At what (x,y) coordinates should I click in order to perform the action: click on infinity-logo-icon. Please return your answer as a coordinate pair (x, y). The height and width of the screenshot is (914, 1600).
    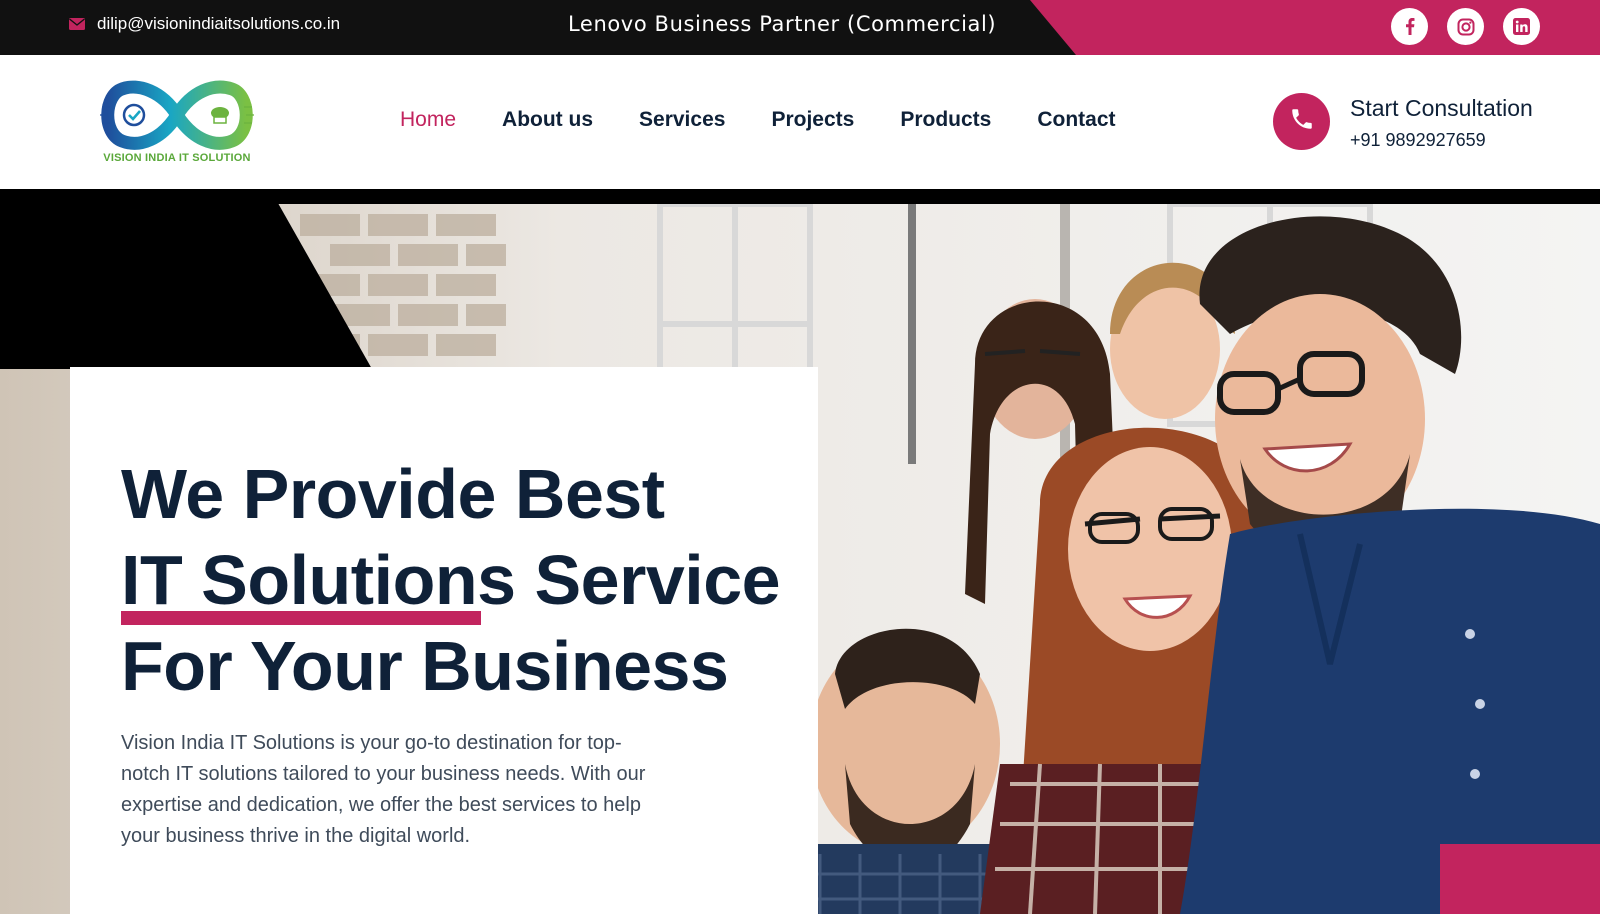
    Looking at the image, I should click on (177, 115).